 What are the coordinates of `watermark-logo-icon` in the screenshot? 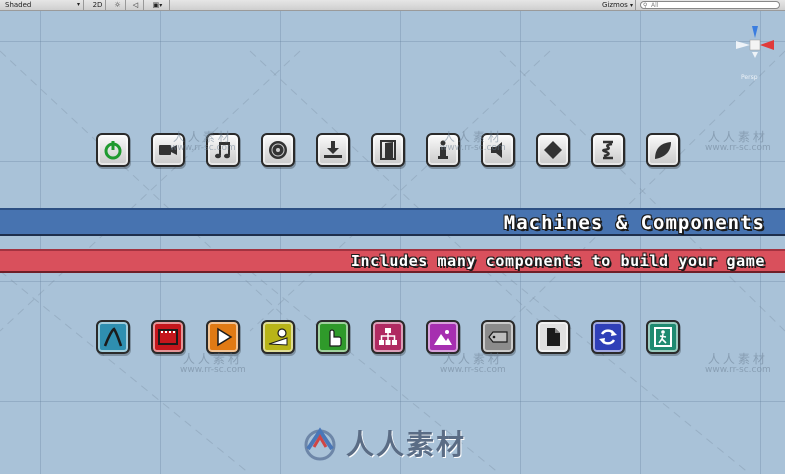 It's located at (320, 444).